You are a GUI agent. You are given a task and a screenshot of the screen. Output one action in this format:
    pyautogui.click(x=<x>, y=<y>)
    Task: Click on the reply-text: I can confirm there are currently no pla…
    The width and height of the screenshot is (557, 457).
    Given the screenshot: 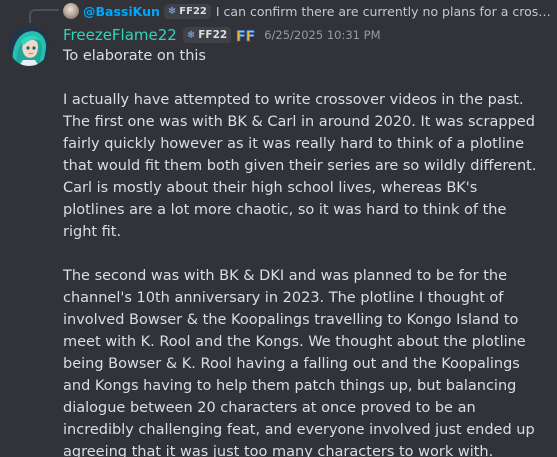 What is the action you would take?
    pyautogui.click(x=384, y=11)
    